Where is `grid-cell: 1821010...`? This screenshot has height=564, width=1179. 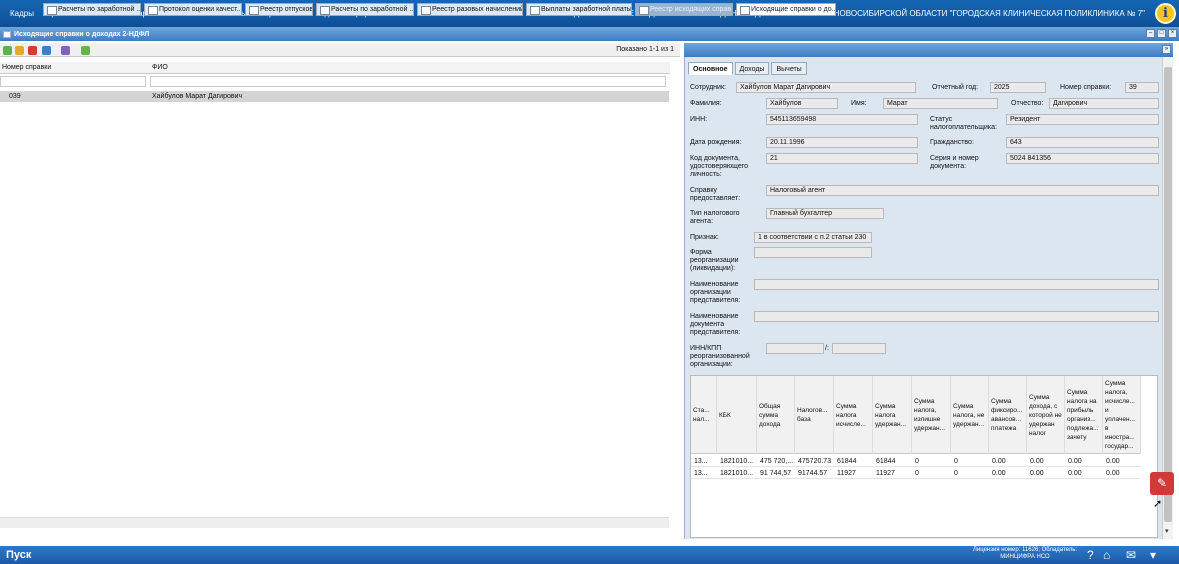
grid-cell: 1821010... is located at coordinates (737, 461).